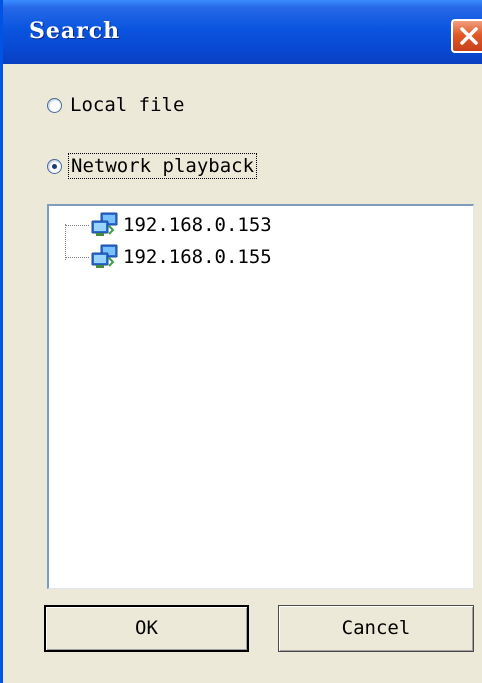 The width and height of the screenshot is (482, 683). I want to click on network-playback-option: Network playback, so click(152, 166).